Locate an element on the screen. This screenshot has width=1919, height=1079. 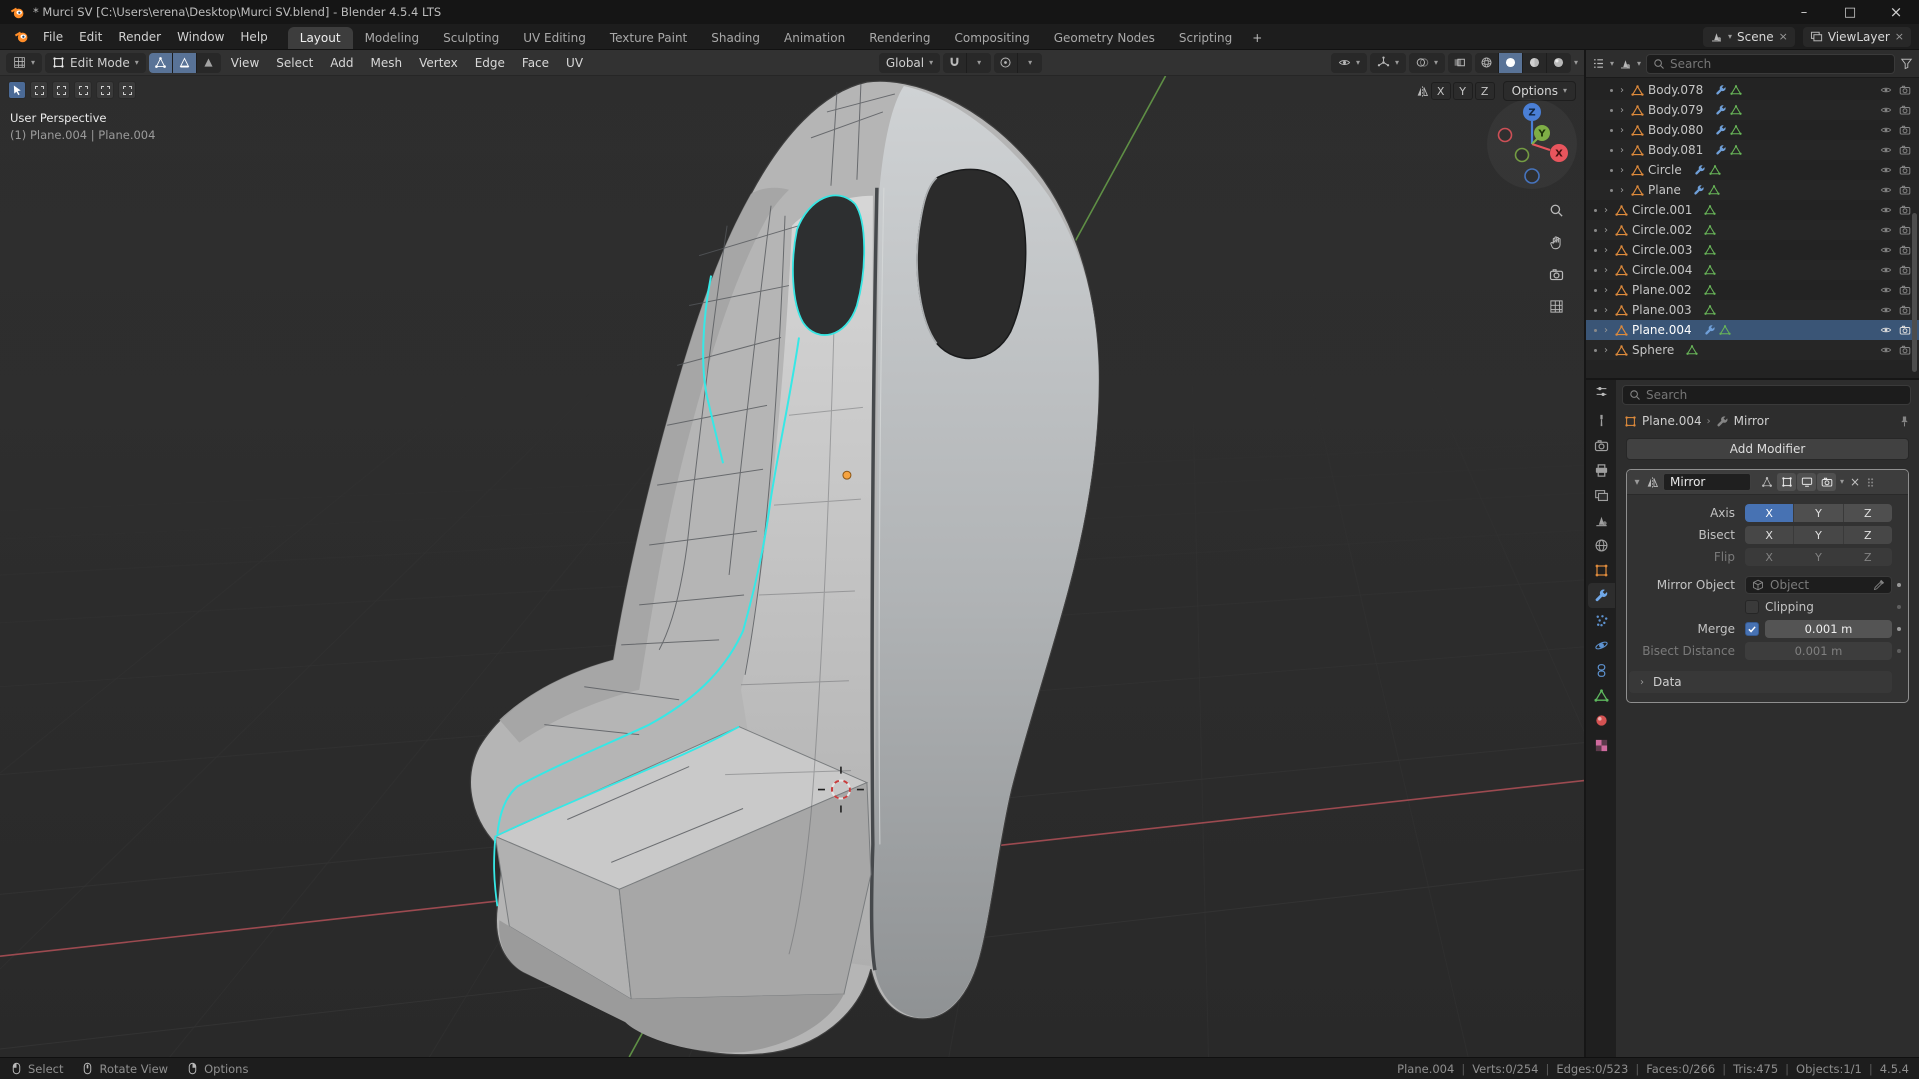
workspace-tab-animation: Animation is located at coordinates (814, 38).